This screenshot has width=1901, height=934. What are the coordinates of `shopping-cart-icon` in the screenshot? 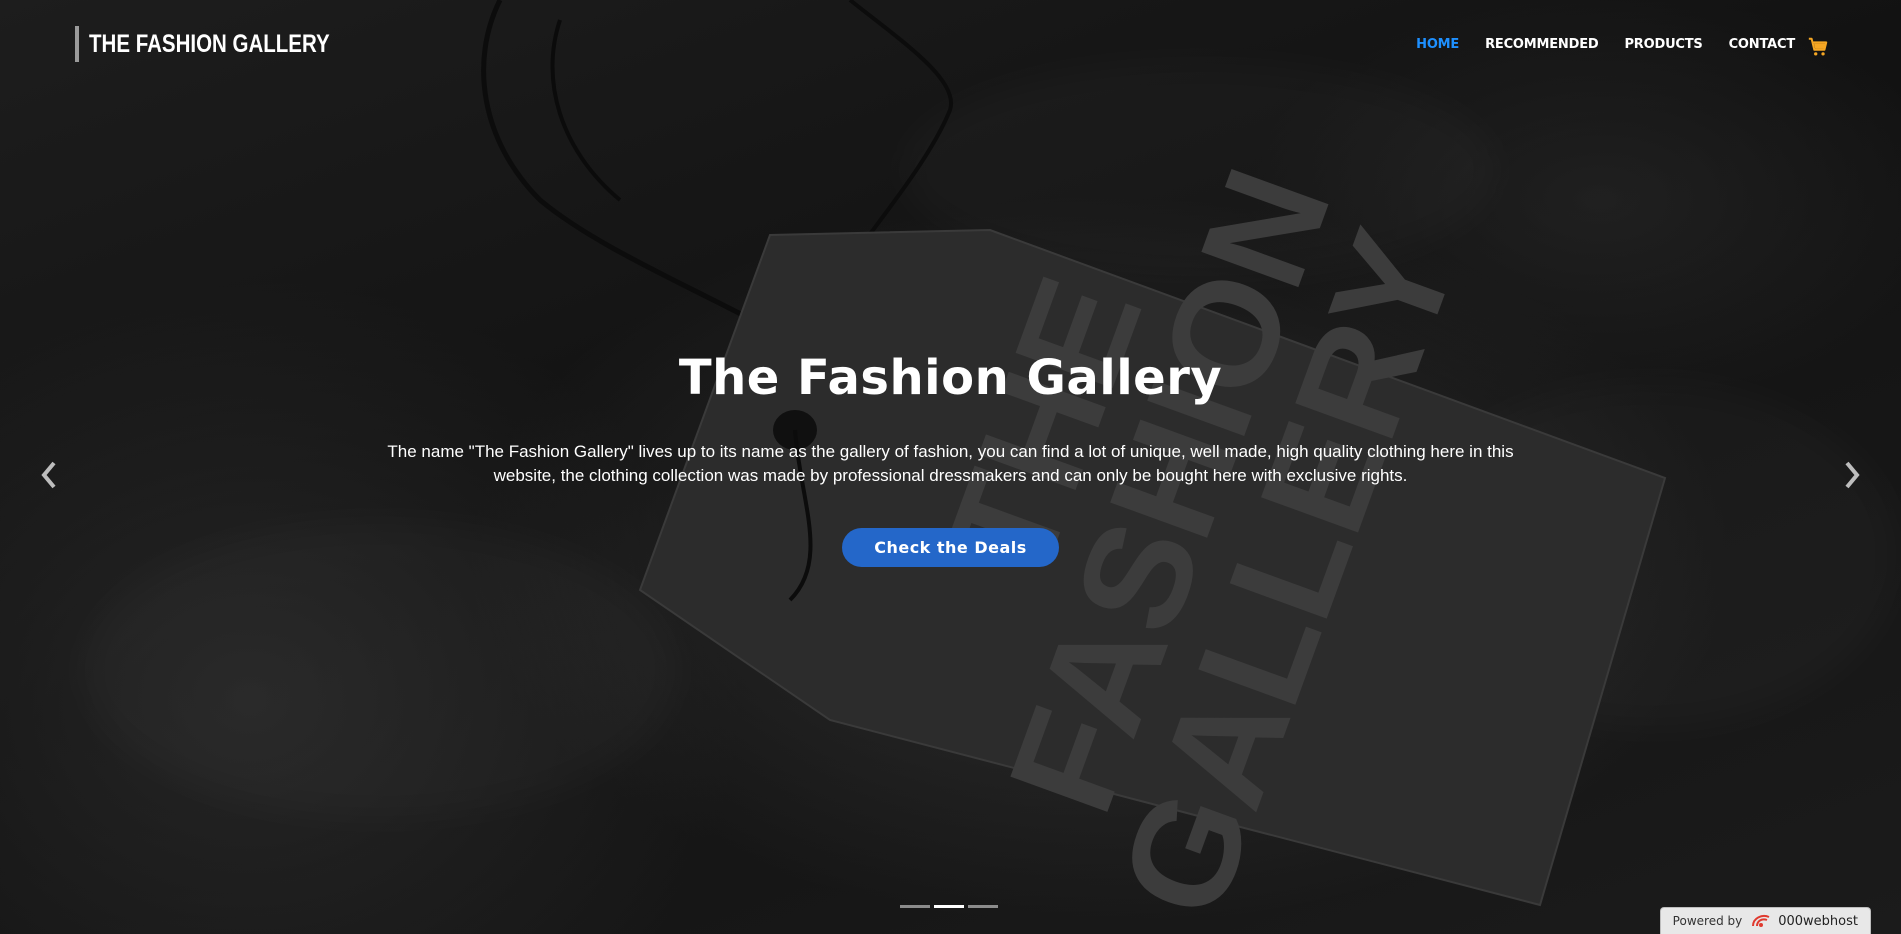 It's located at (1818, 47).